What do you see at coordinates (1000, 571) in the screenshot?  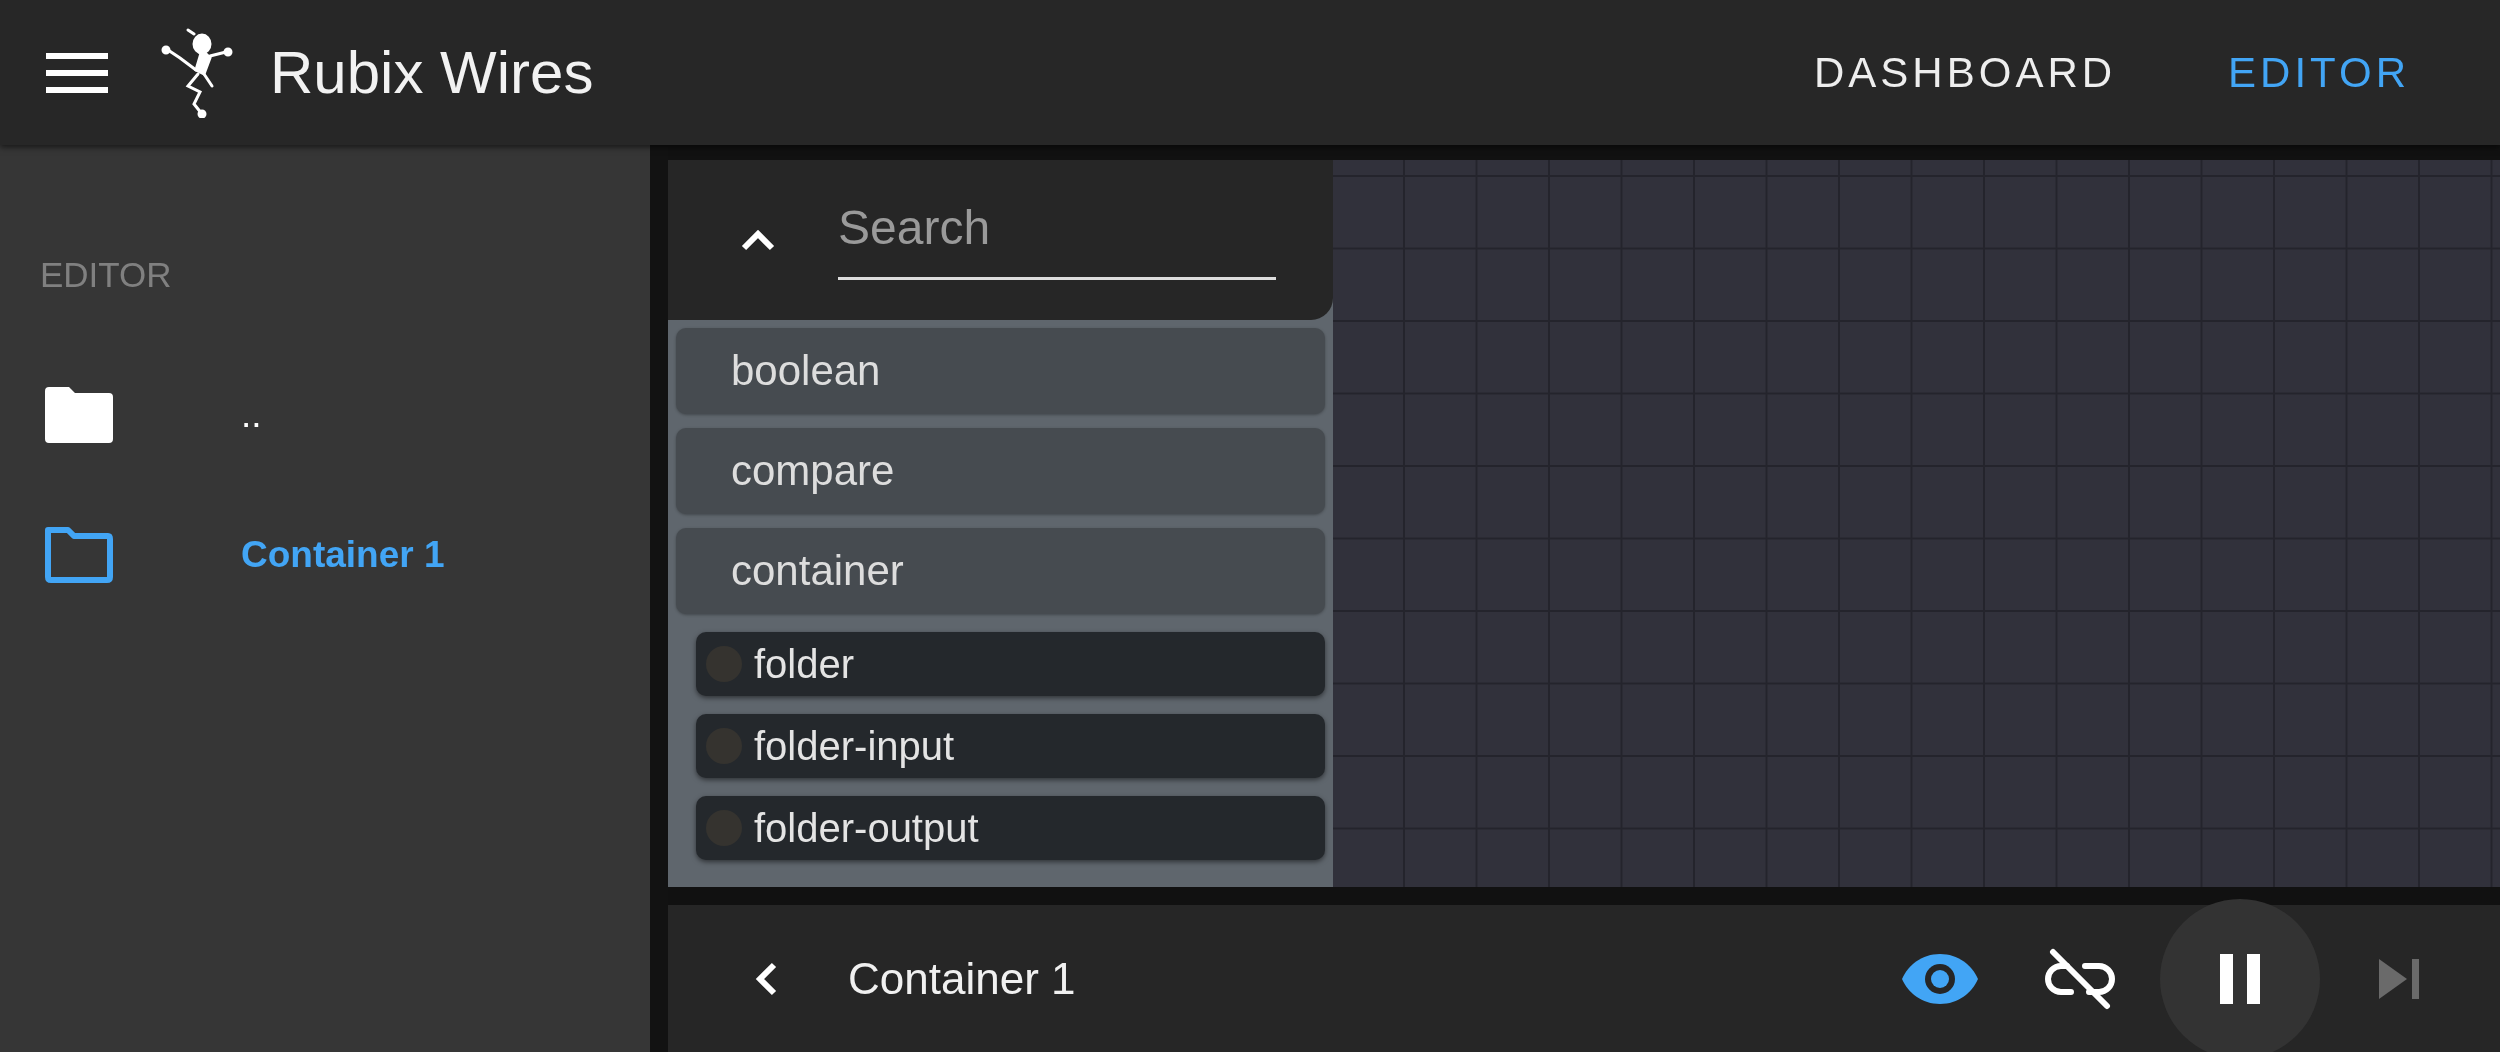 I see `category-button: container` at bounding box center [1000, 571].